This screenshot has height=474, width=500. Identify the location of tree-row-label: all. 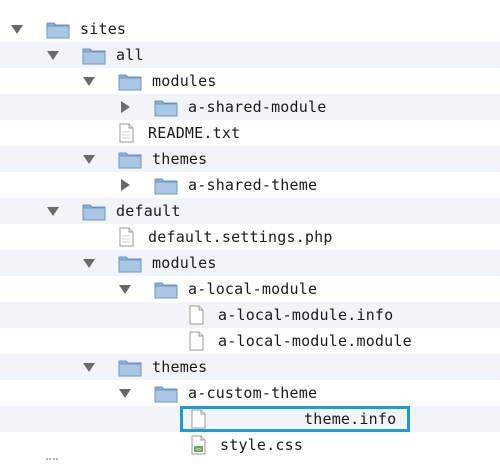
(130, 55).